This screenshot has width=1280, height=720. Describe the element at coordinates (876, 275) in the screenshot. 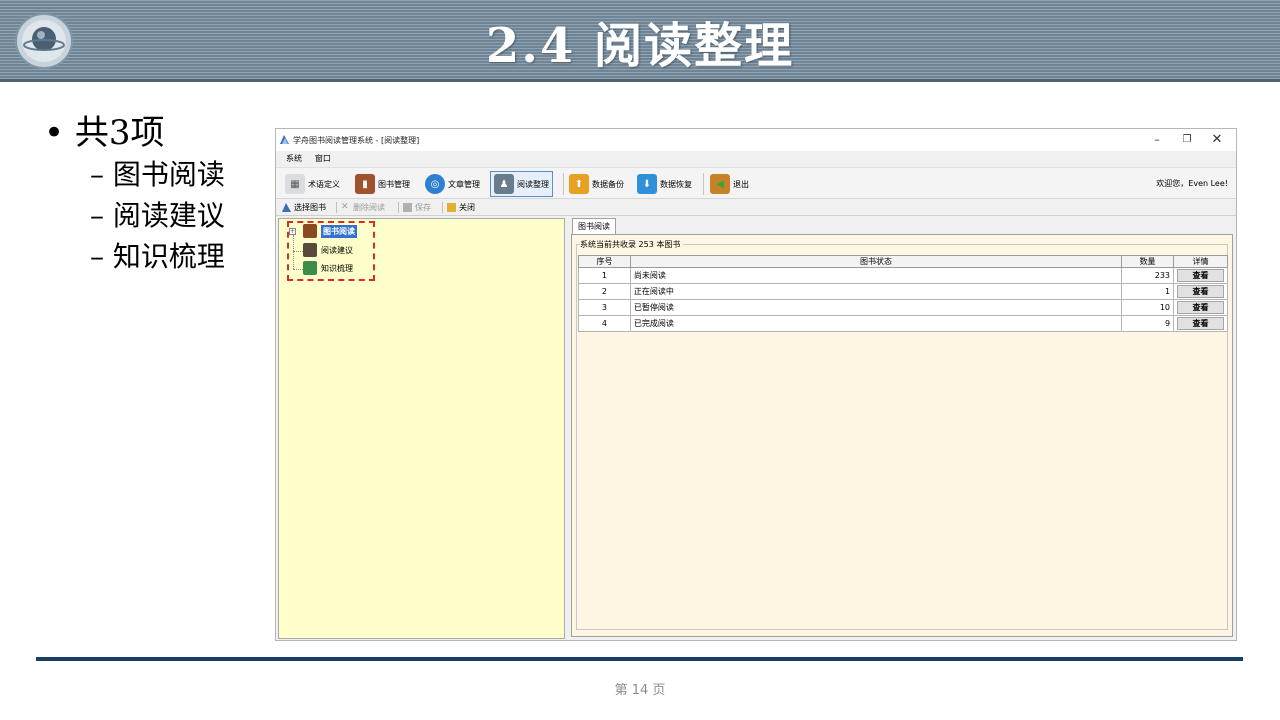

I see `row-status: 尚未阅读` at that location.